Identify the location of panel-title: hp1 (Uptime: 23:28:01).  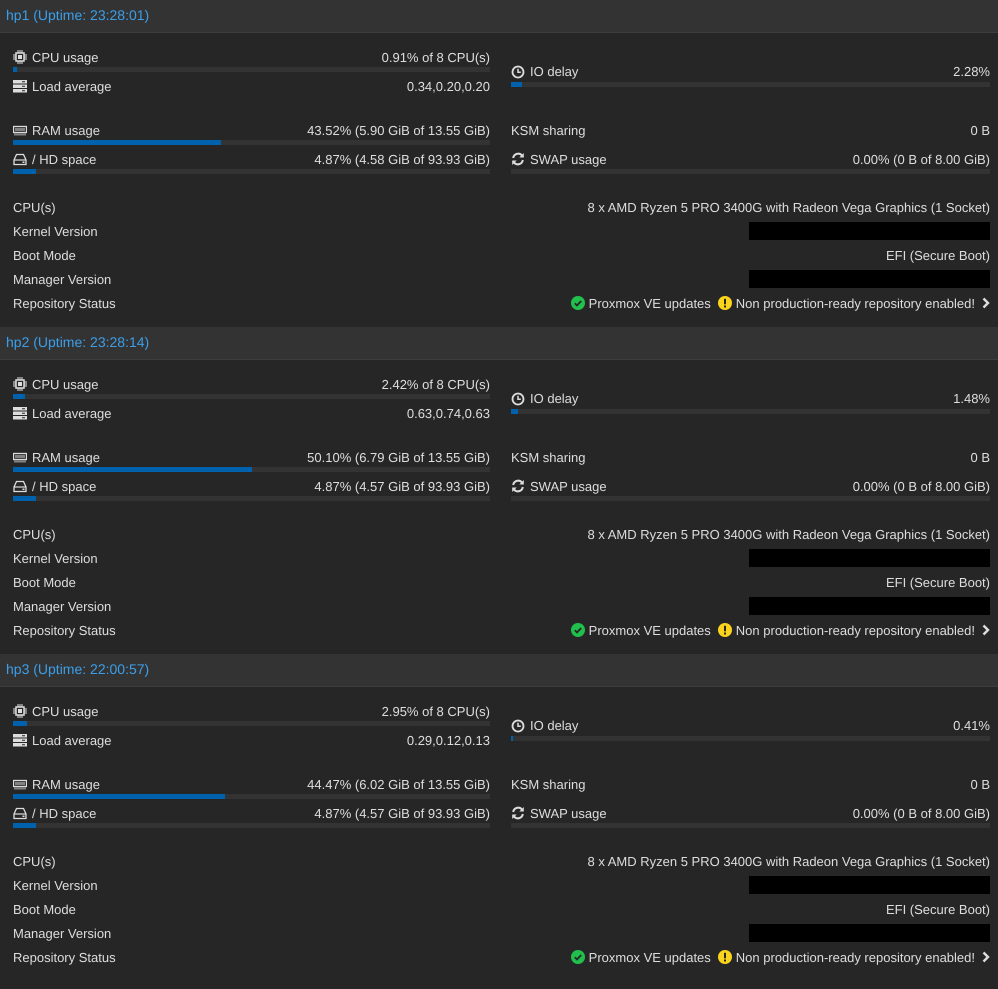
(499, 16).